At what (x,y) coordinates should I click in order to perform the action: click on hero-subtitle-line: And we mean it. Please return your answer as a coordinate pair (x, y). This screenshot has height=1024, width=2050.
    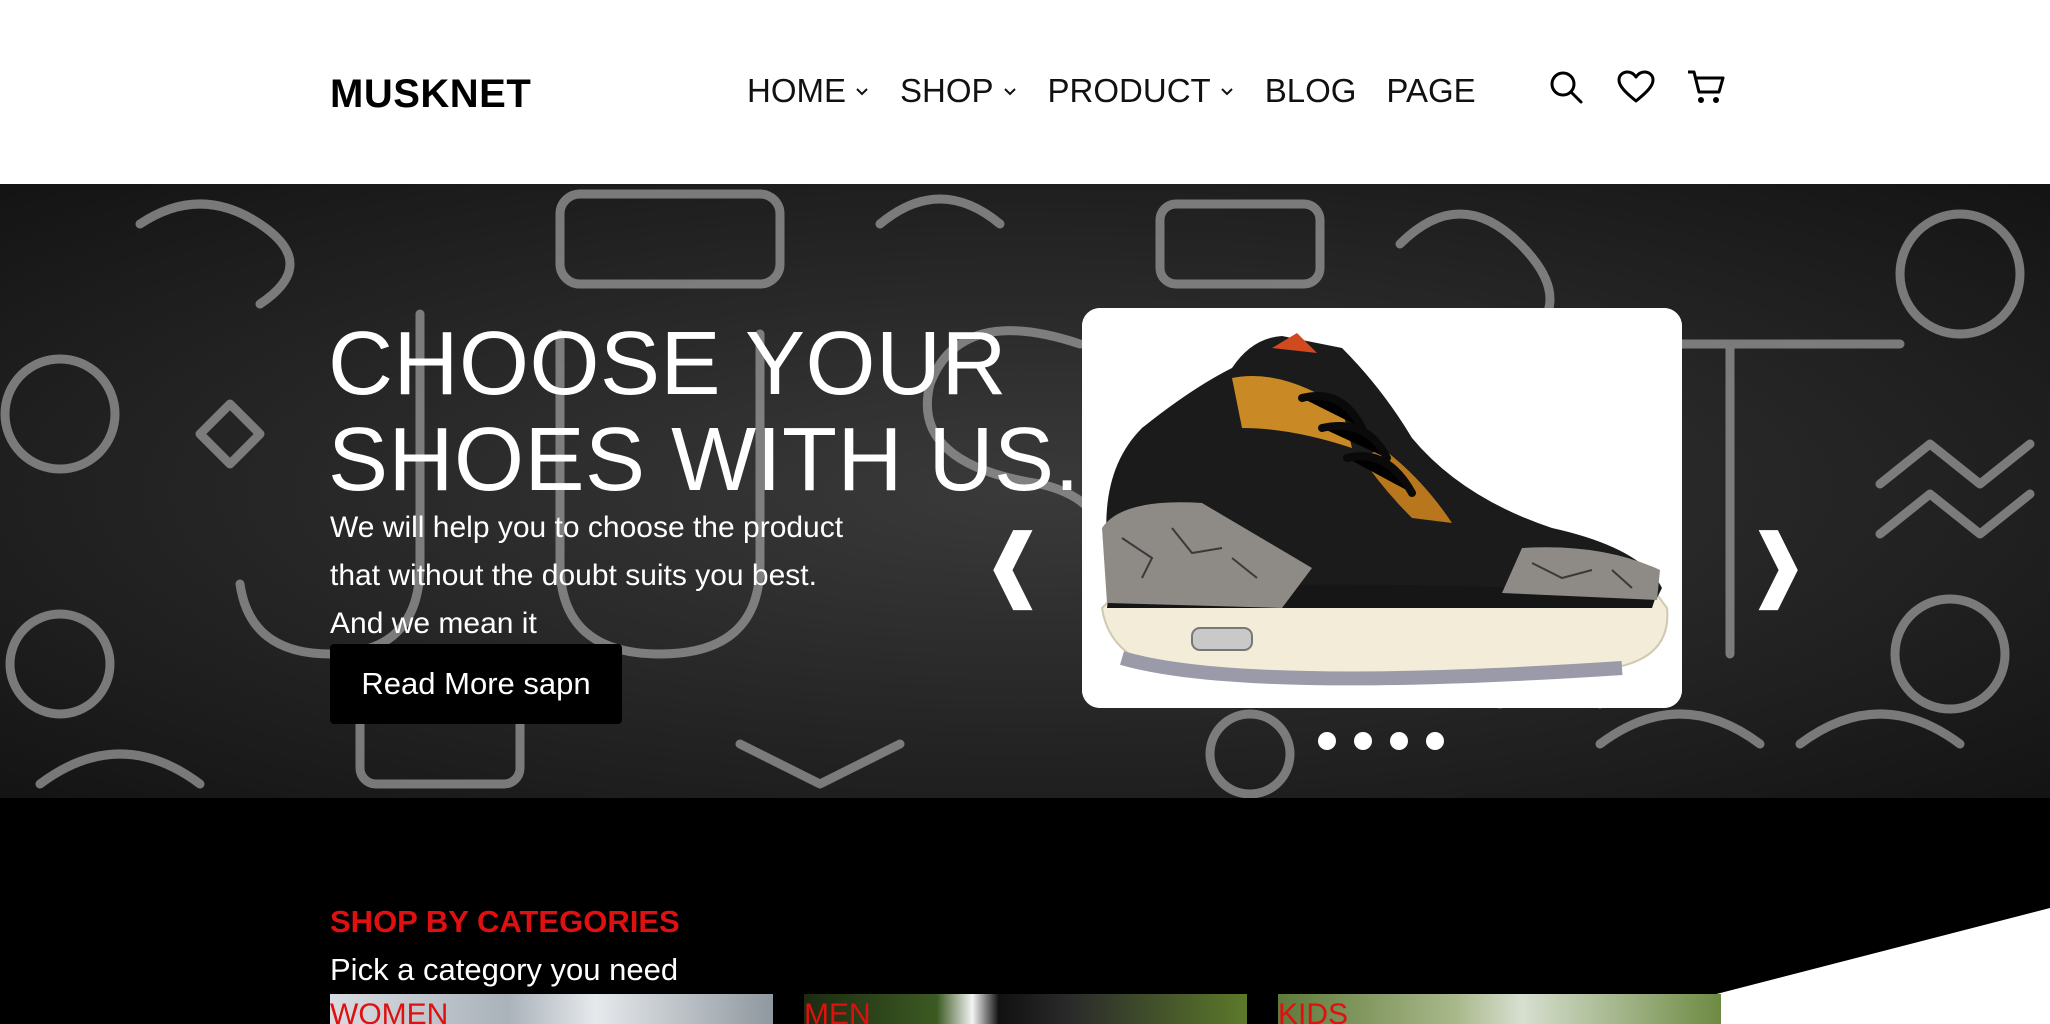
    Looking at the image, I should click on (433, 623).